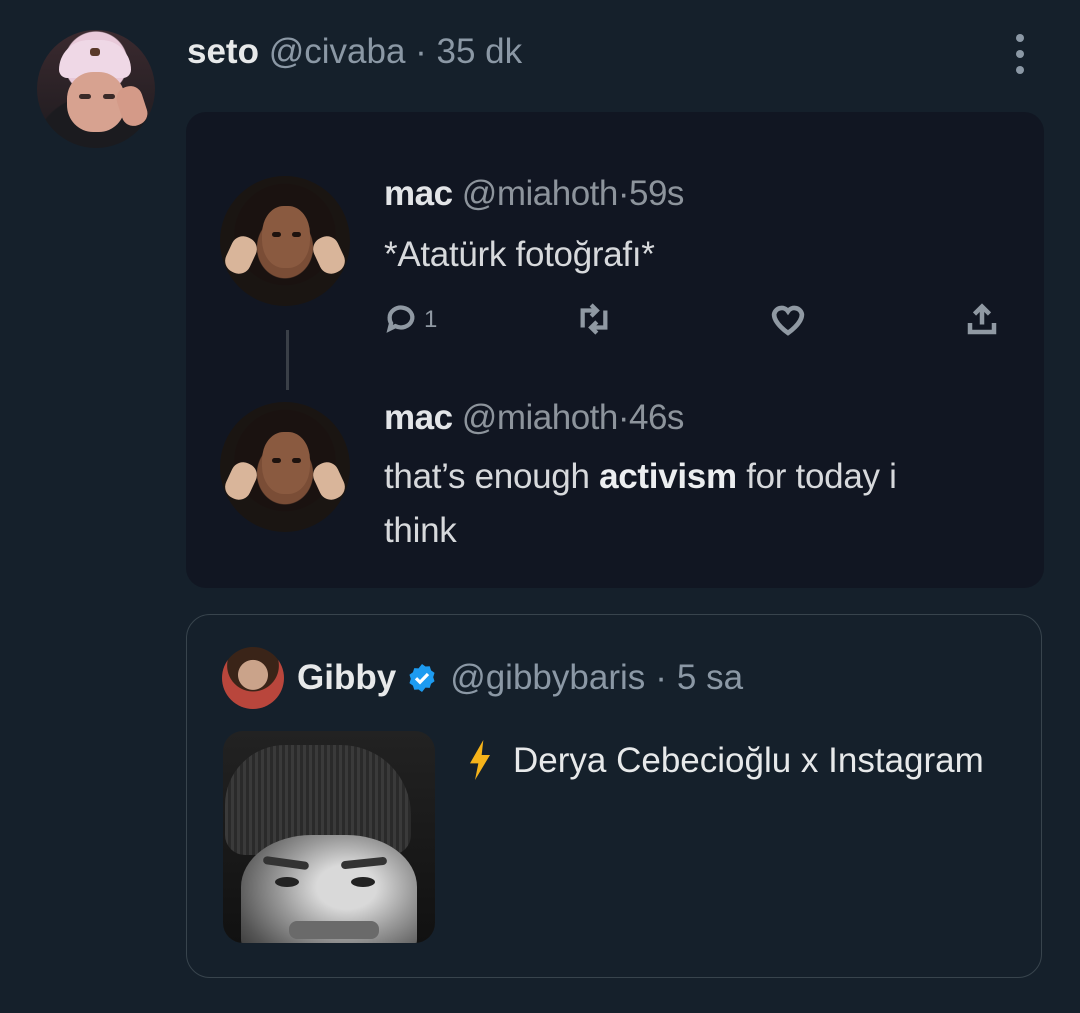 The image size is (1080, 1013). What do you see at coordinates (401, 322) in the screenshot?
I see `reply-icon` at bounding box center [401, 322].